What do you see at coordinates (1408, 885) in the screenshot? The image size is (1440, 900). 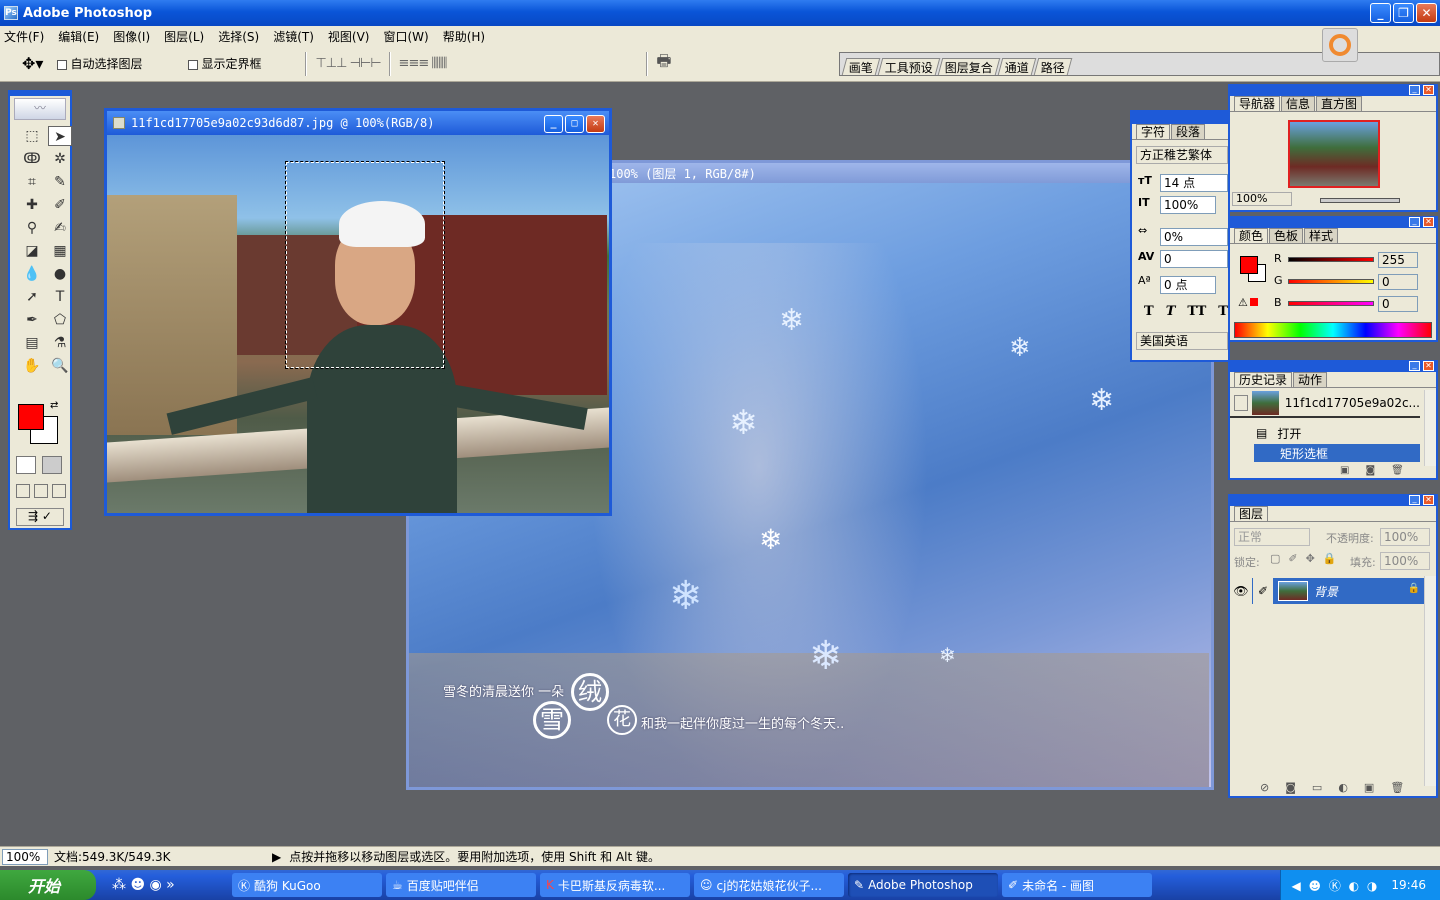 I see `clock: 19:46` at bounding box center [1408, 885].